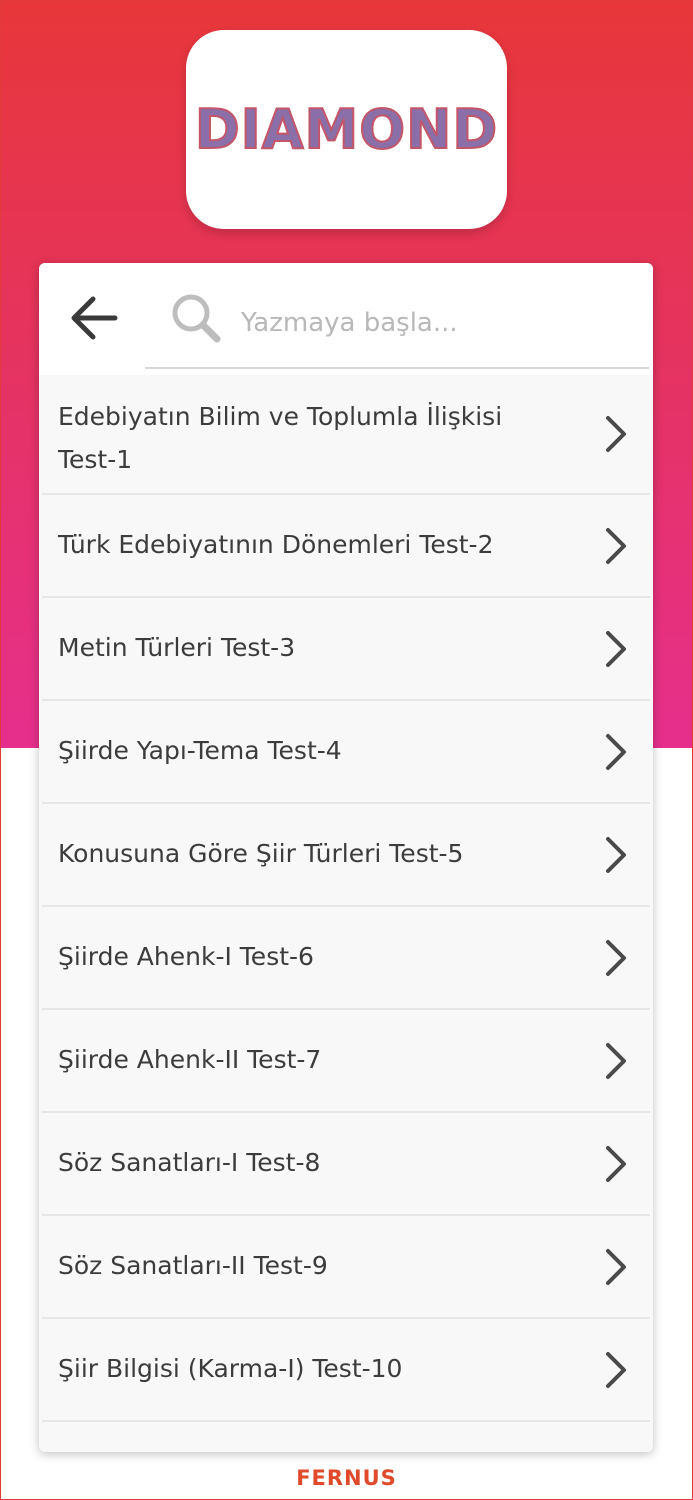 The height and width of the screenshot is (1500, 693). What do you see at coordinates (346, 752) in the screenshot?
I see `test-list-item: Şiirde Yapı-Tema Test-4` at bounding box center [346, 752].